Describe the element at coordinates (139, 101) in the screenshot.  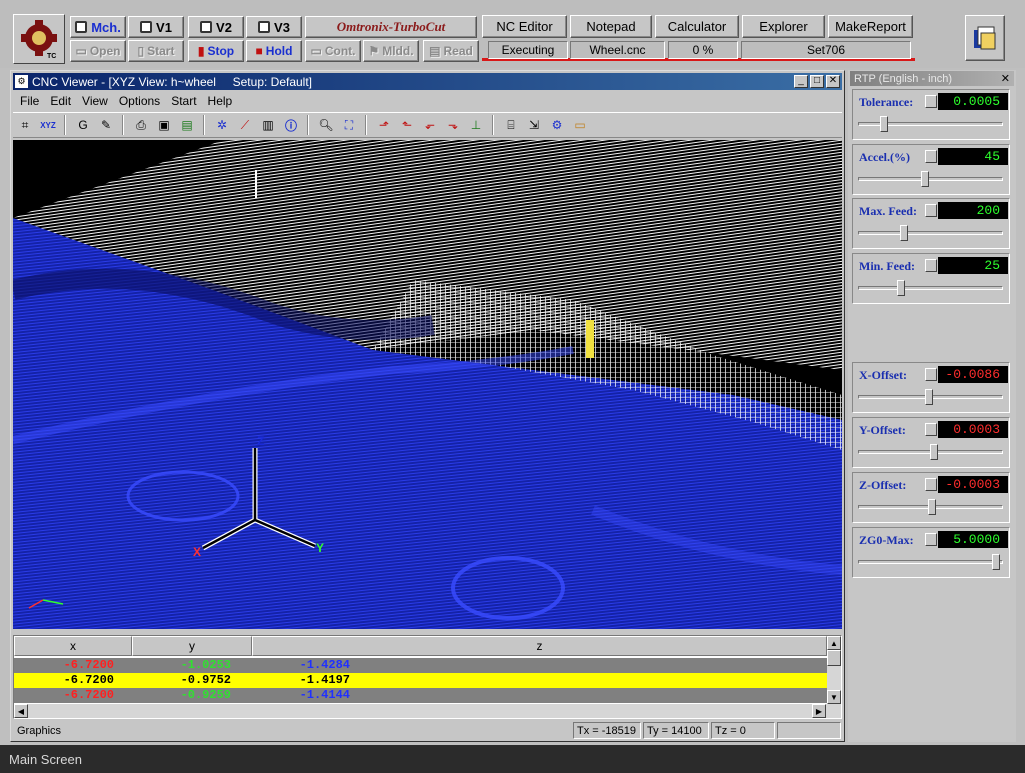
I see `menu-options: Options` at that location.